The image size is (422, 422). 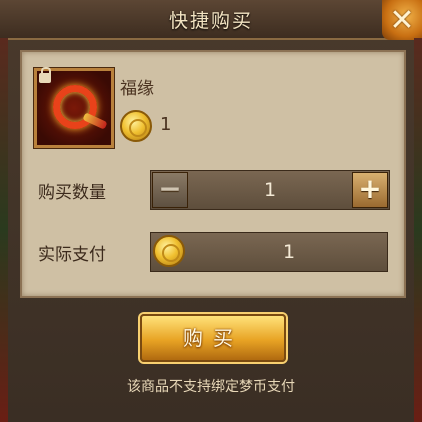 What do you see at coordinates (72, 193) in the screenshot?
I see `quantity-label: 购买数量` at bounding box center [72, 193].